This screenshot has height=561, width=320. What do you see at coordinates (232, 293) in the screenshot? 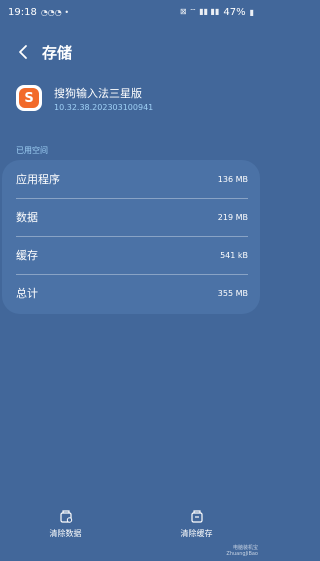
I see `storage-row-value: 355 MB` at bounding box center [232, 293].